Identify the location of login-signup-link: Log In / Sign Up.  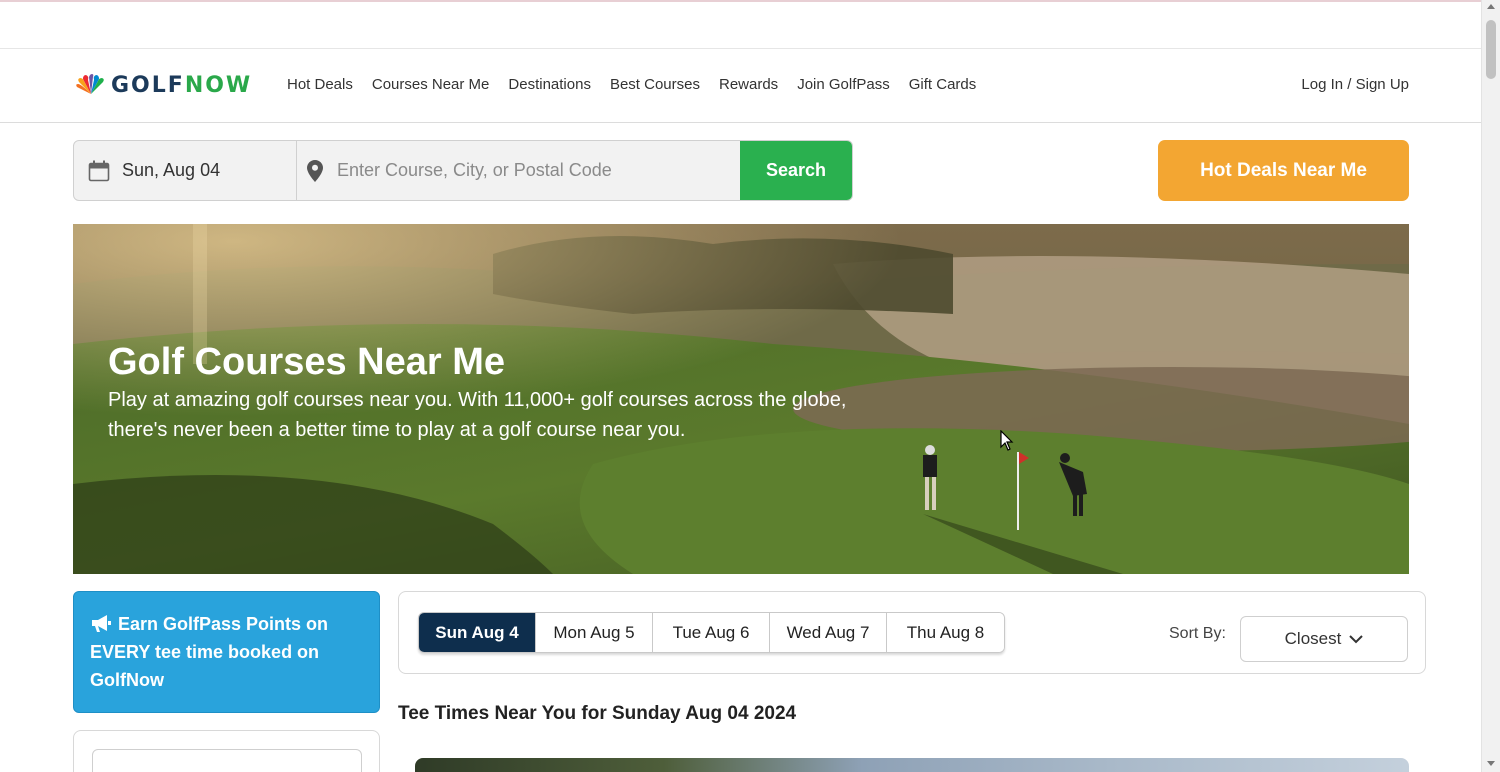
(1355, 84).